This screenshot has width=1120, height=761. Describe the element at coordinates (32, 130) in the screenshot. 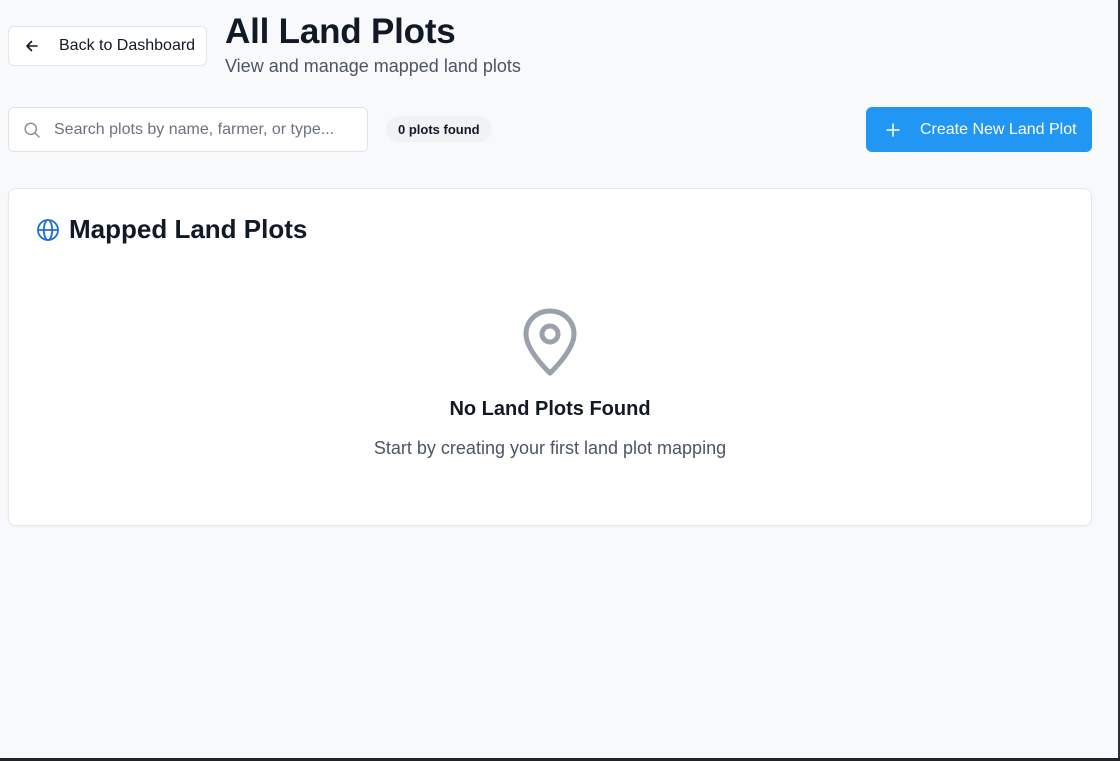

I see `search-icon` at that location.